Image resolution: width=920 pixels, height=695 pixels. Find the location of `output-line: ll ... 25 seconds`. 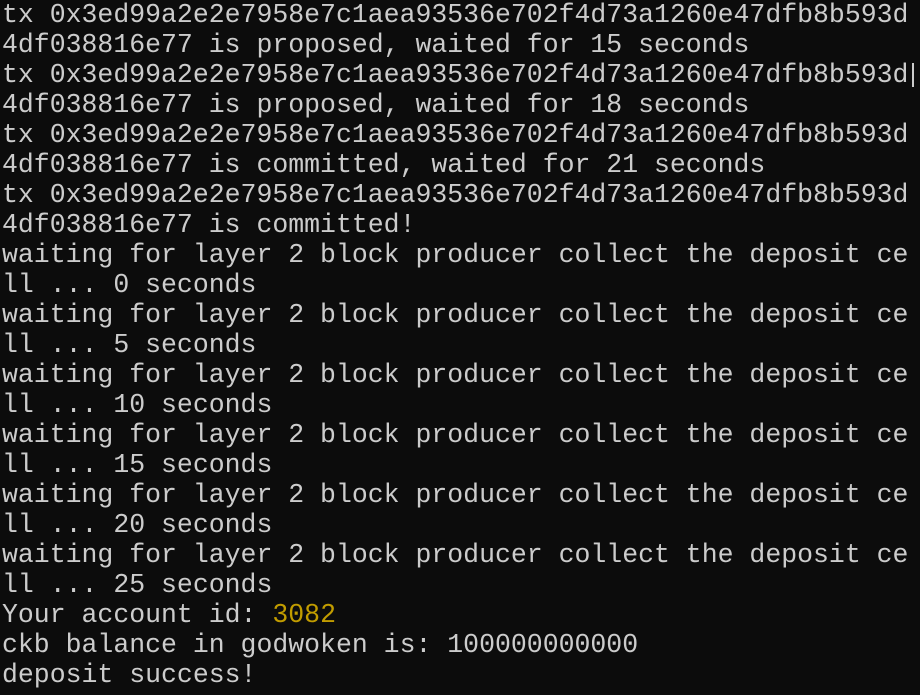

output-line: ll ... 25 seconds is located at coordinates (137, 585).